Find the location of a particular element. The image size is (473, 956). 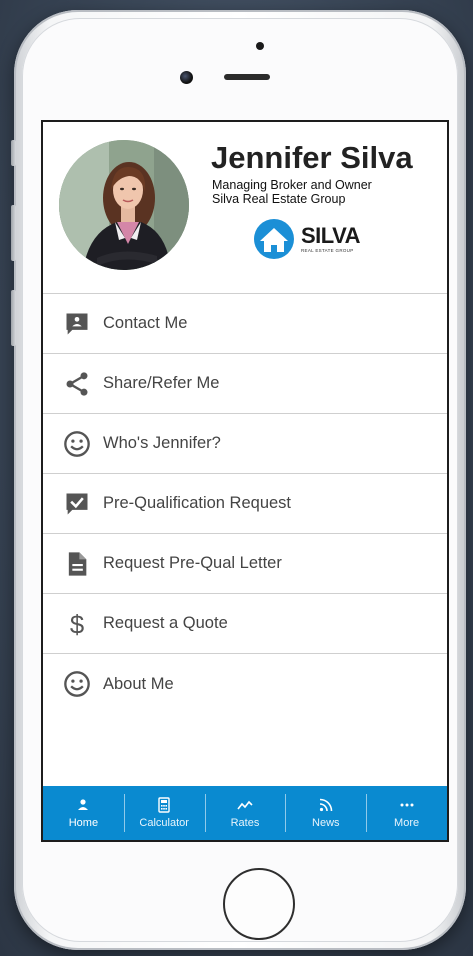

checkmark-chat-icon is located at coordinates (77, 504).